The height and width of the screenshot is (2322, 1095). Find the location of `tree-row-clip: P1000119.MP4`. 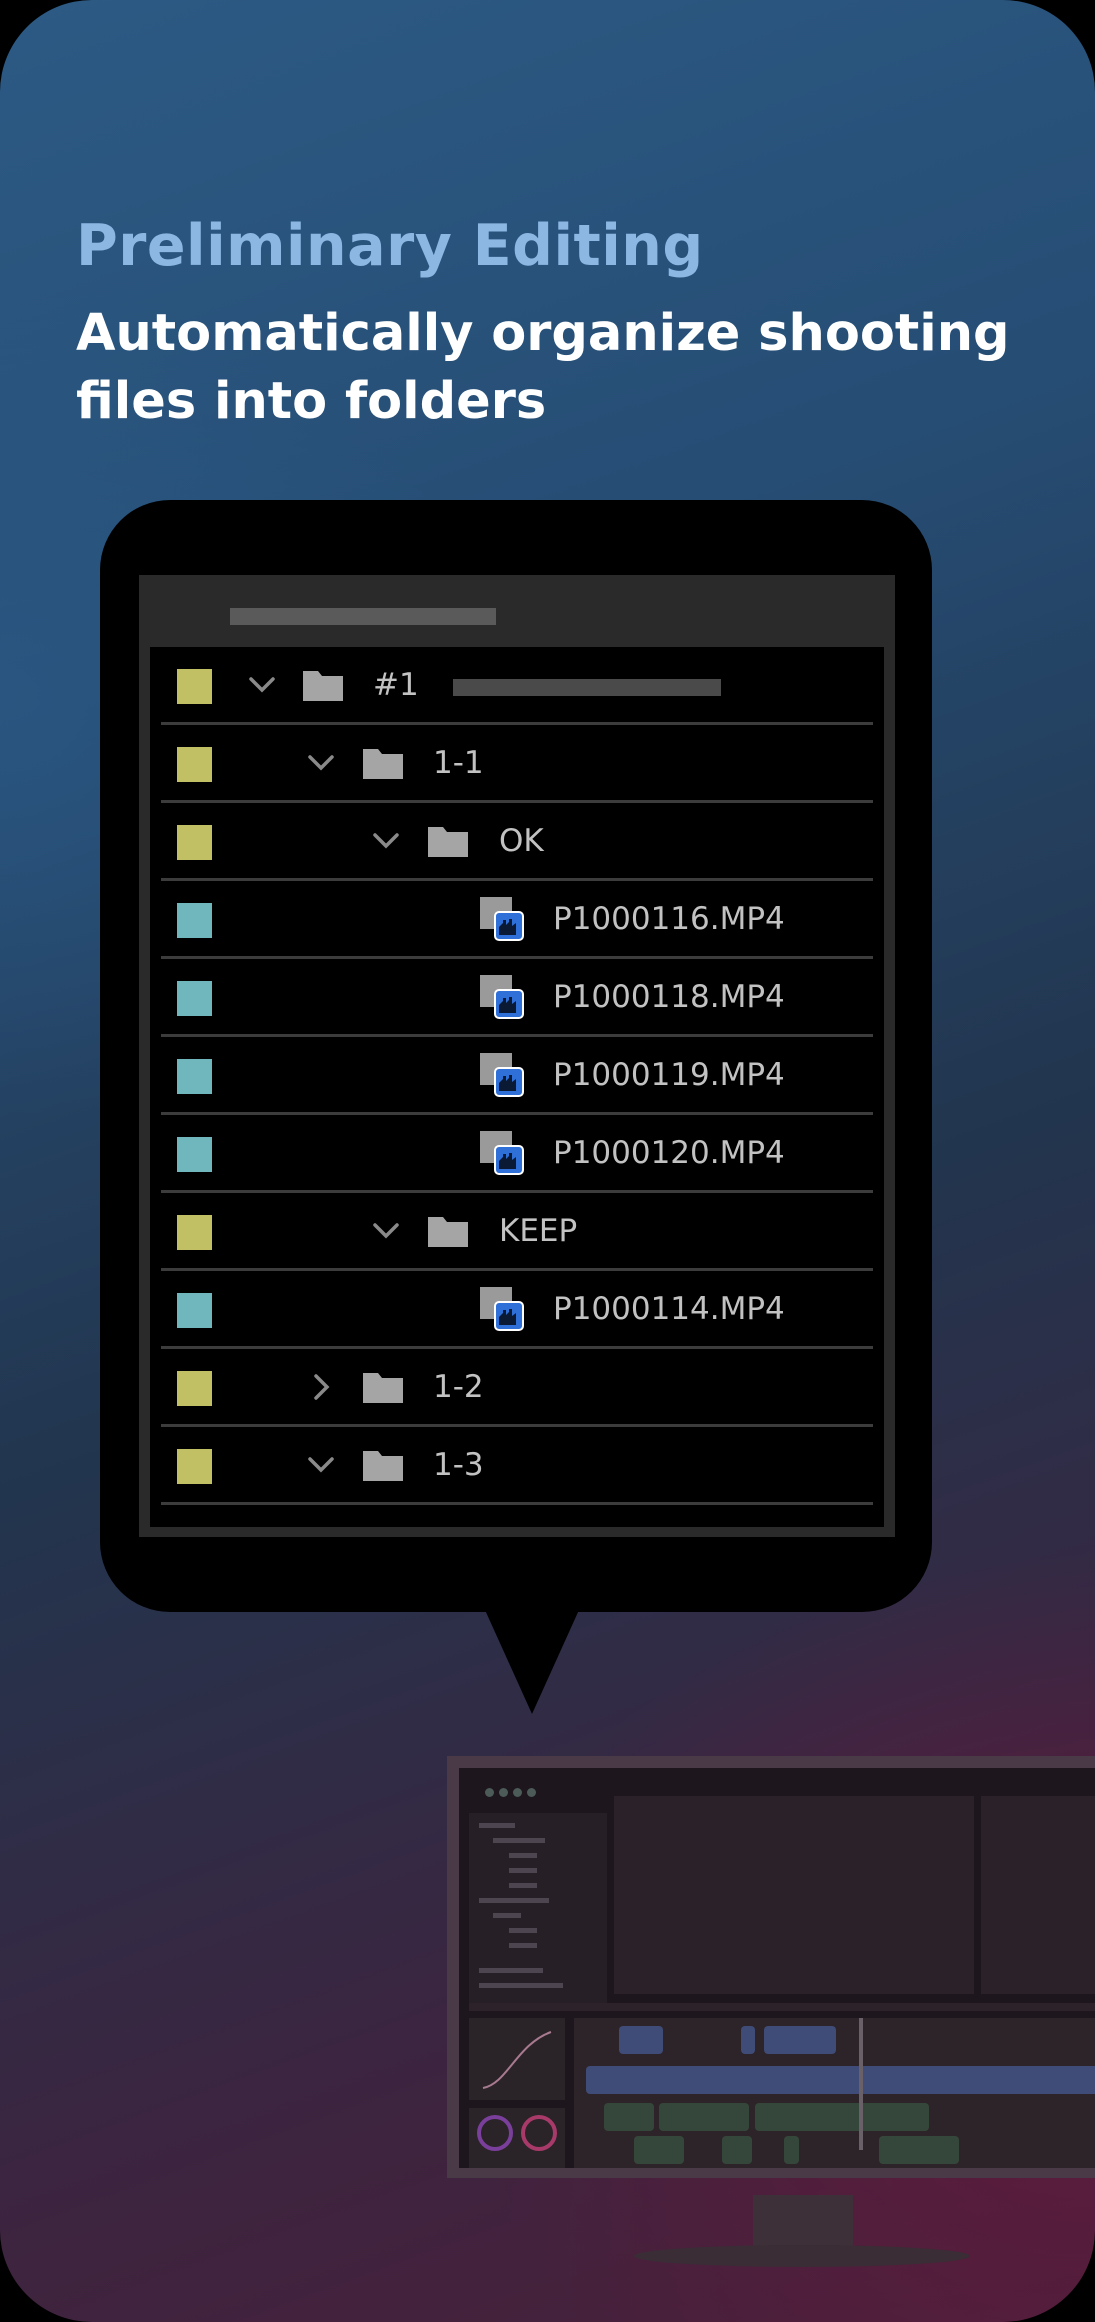

tree-row-clip: P1000119.MP4 is located at coordinates (517, 1076).